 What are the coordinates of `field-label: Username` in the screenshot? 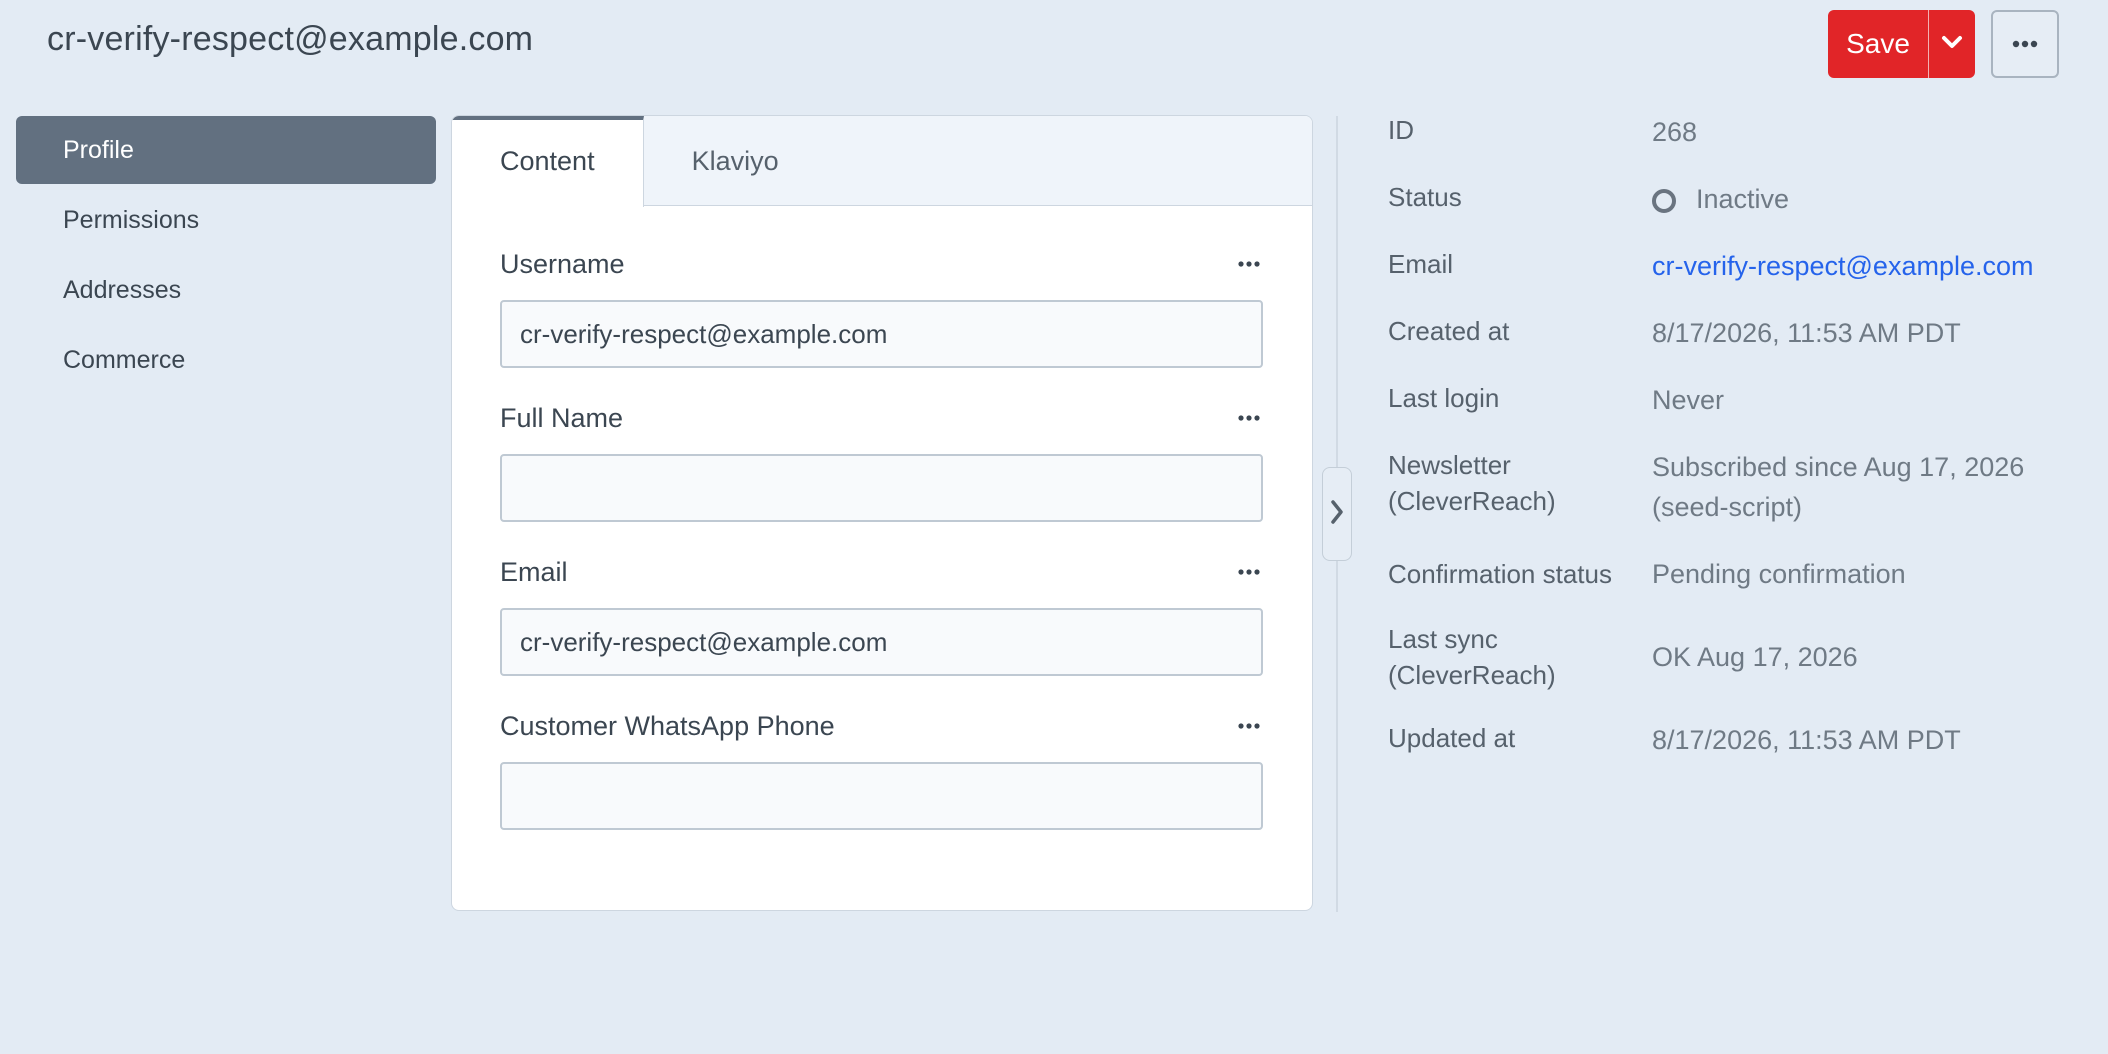 It's located at (562, 263).